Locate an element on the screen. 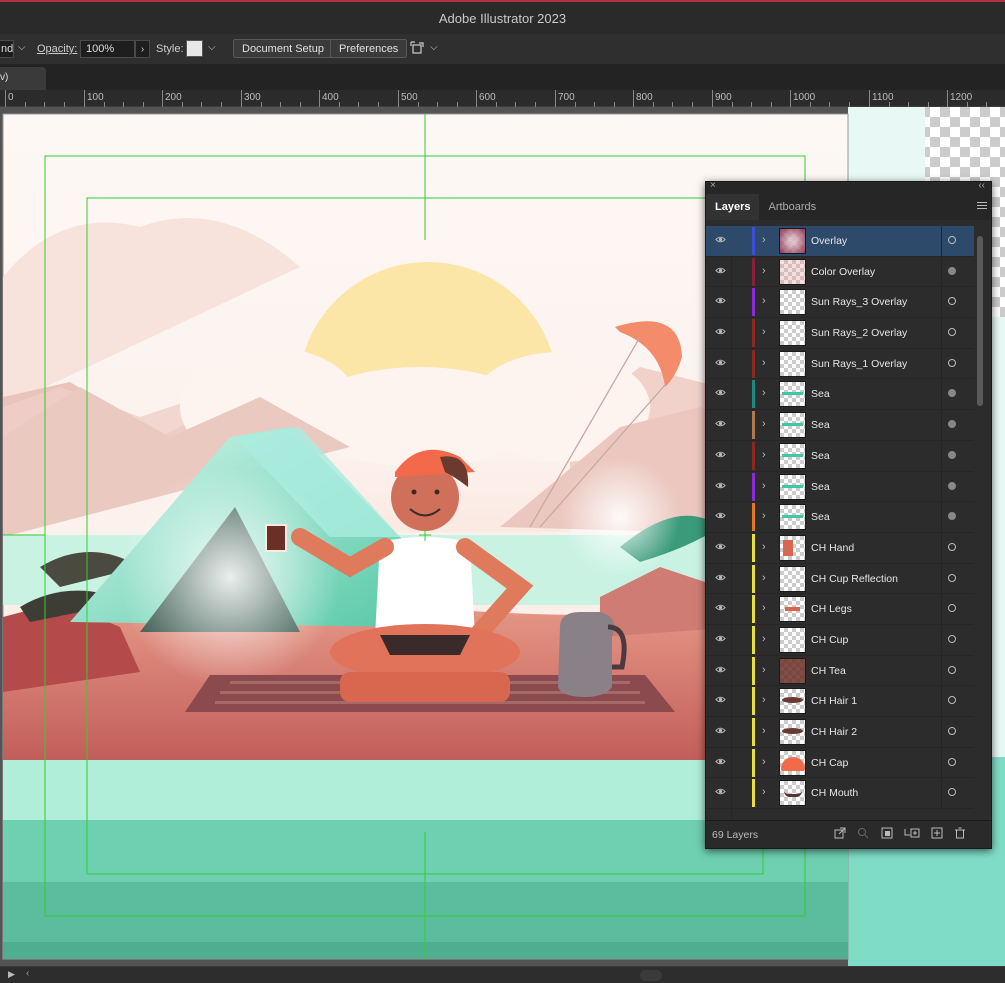 This screenshot has width=1005, height=983. layer-row: › CH Cap is located at coordinates (840, 763).